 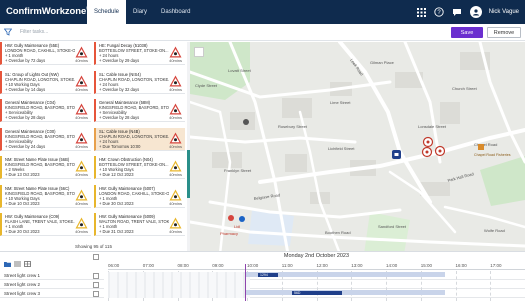 What do you see at coordinates (341, 148) in the screenshot?
I see `street-label: Lichfield Street` at bounding box center [341, 148].